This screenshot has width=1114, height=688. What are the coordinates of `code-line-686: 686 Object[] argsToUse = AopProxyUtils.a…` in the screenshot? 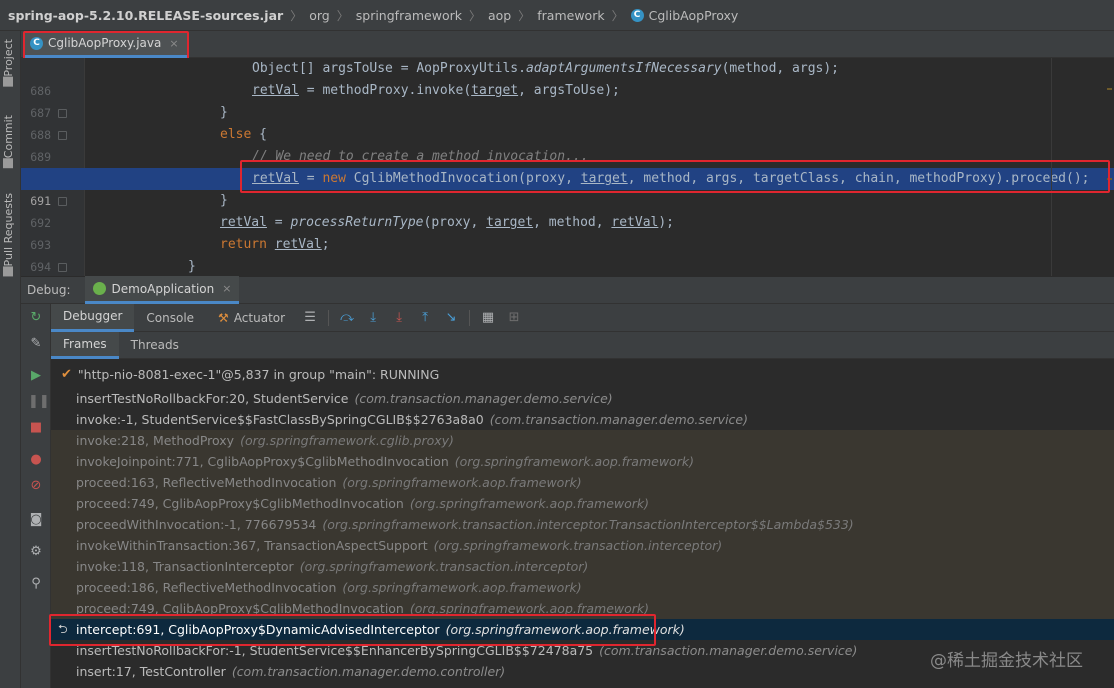 It's located at (567, 78).